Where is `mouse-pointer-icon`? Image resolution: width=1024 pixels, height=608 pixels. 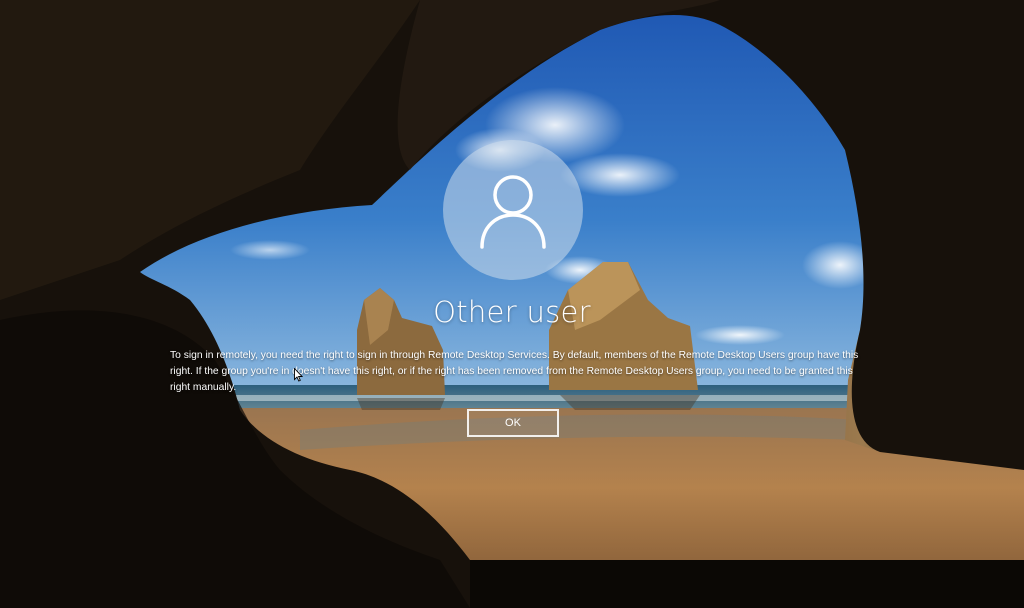 mouse-pointer-icon is located at coordinates (298, 375).